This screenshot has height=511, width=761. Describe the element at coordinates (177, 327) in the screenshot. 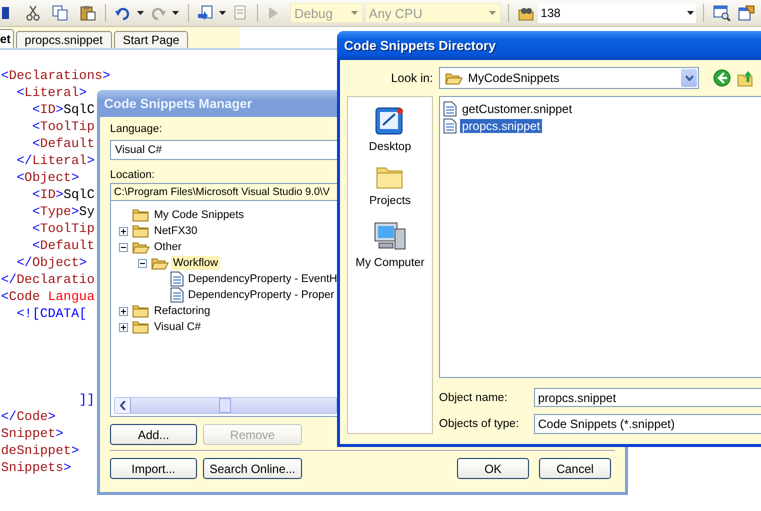

I see `tree-item: Visual C#` at that location.